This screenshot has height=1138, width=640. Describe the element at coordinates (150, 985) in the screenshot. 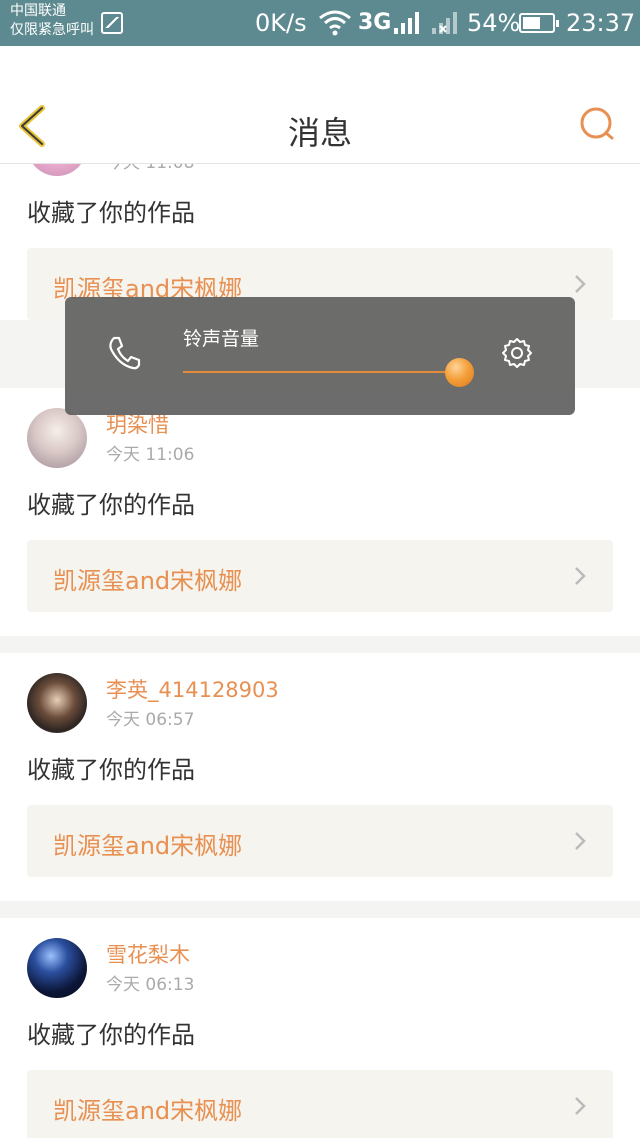

I see `timestamp: 今天 06:13` at that location.